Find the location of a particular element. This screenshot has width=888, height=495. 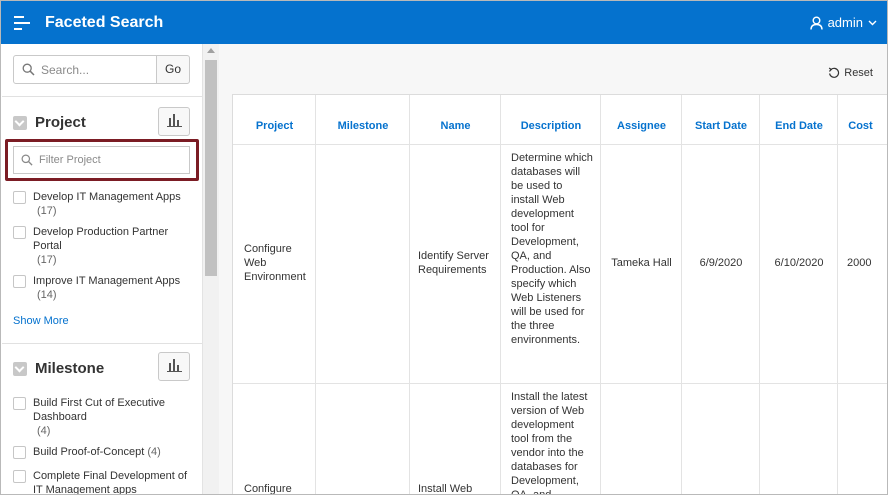

username-label: admin is located at coordinates (845, 22).